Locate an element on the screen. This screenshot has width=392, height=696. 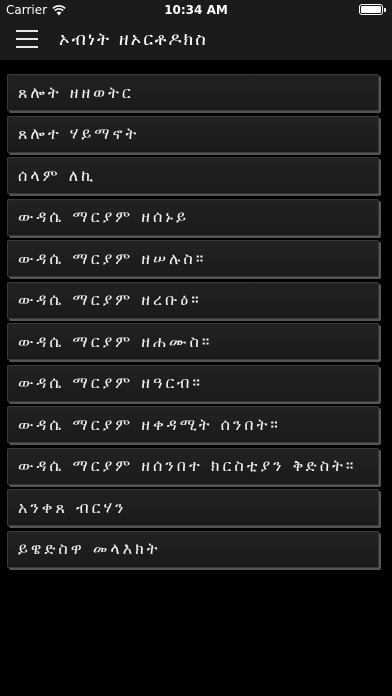
list-item: ውዳሴ ማርያም ዘሰኑይ is located at coordinates (193, 217).